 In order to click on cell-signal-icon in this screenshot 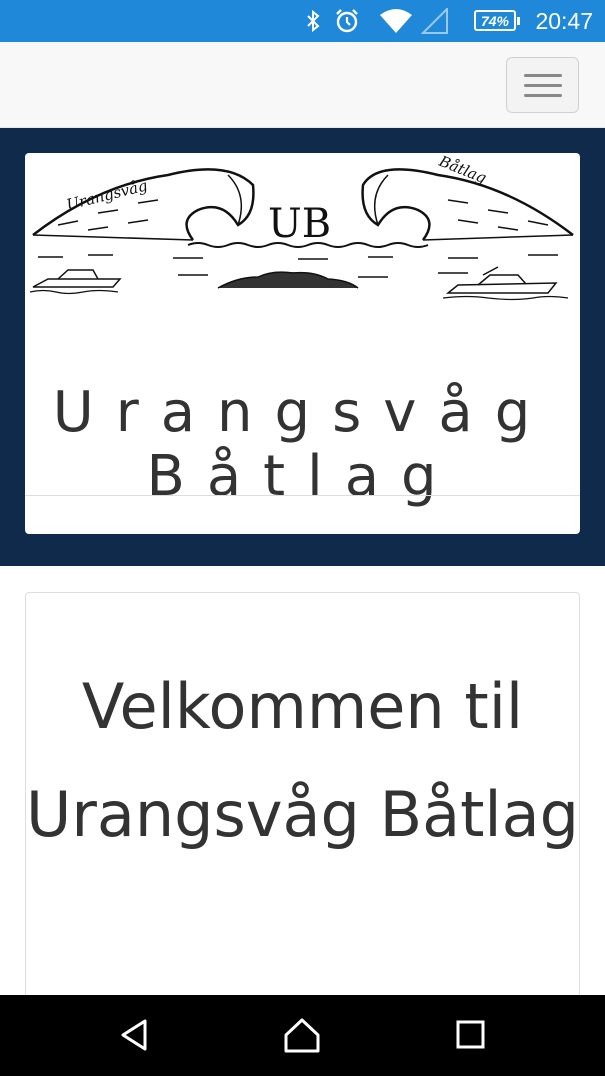, I will do `click(435, 21)`.